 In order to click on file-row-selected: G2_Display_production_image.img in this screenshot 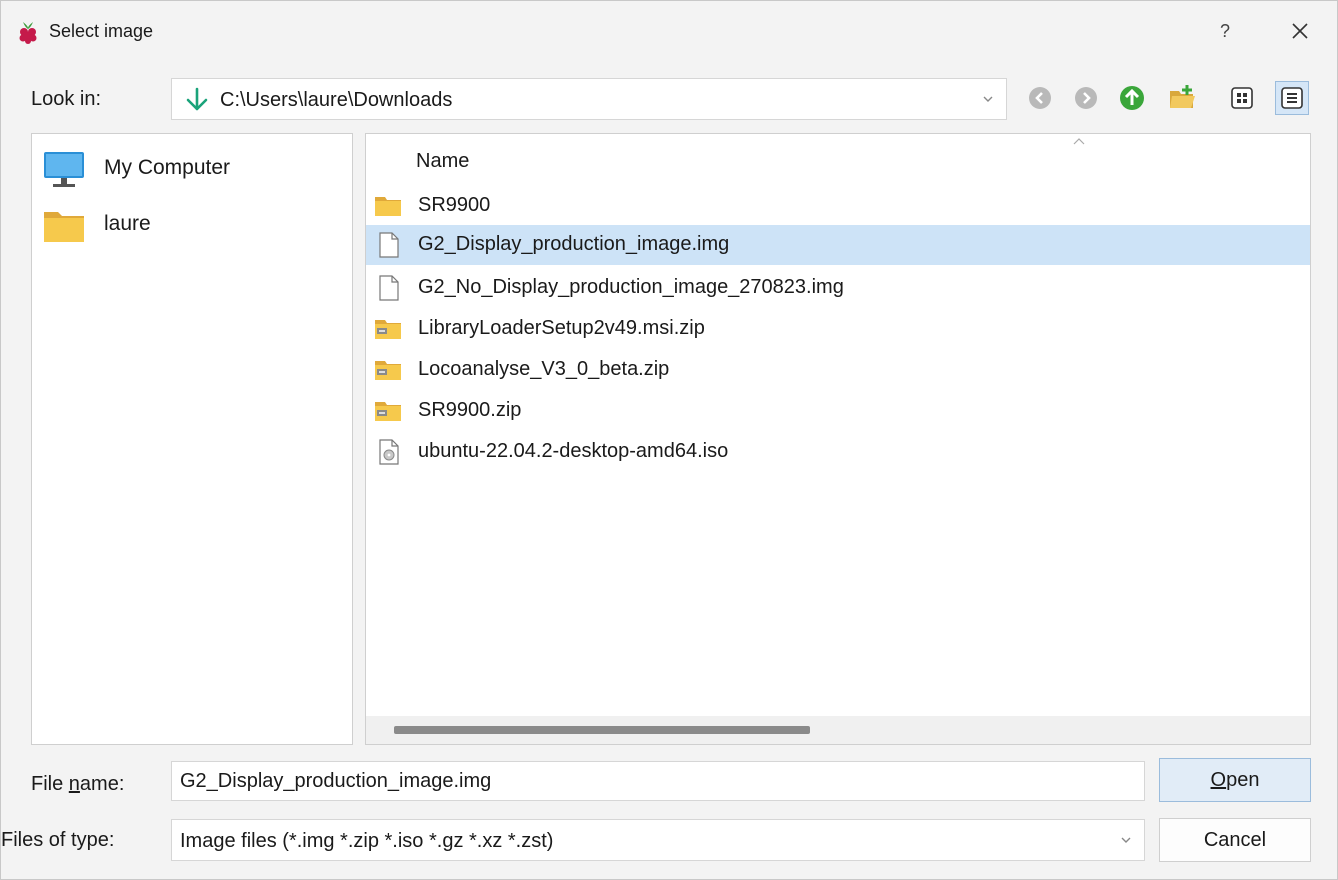, I will do `click(838, 245)`.